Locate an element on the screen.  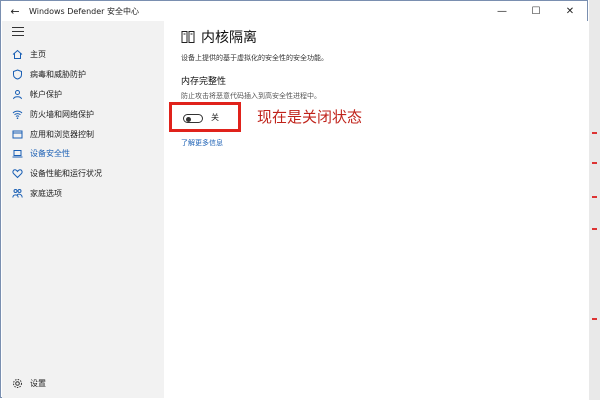
maximize-button: ☐ is located at coordinates (536, 11).